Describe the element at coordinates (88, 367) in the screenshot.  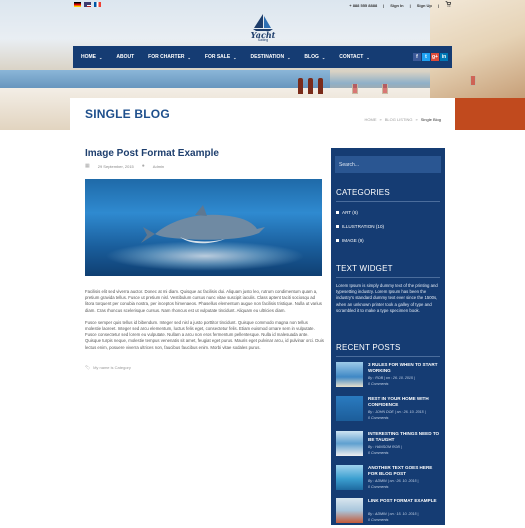
I see `tag-icon: 🏷` at that location.